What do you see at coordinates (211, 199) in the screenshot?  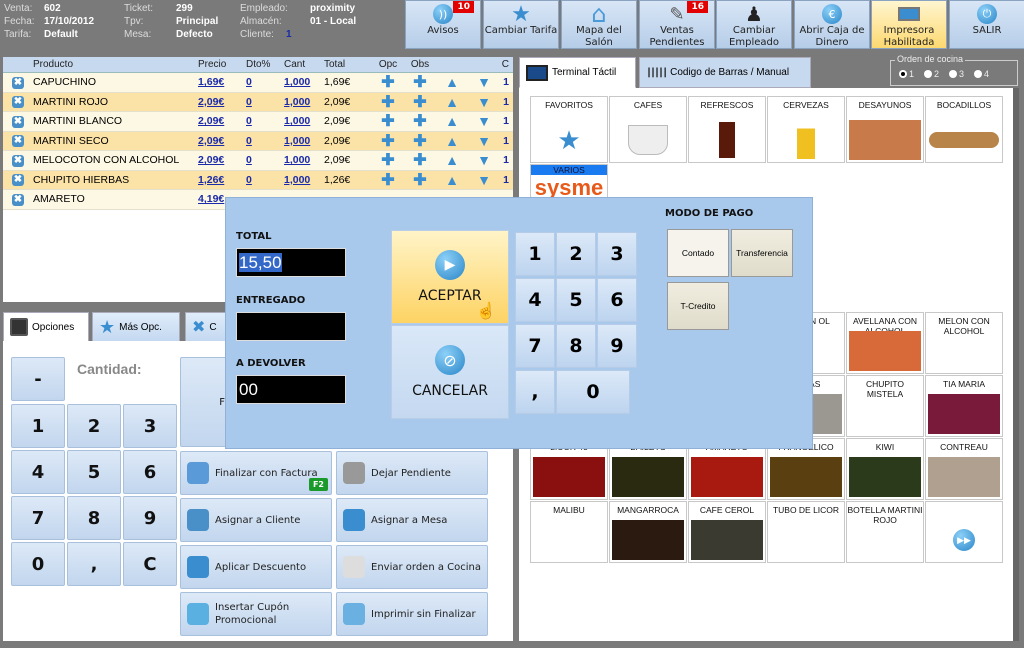 I see `precio-link: 4,19€` at bounding box center [211, 199].